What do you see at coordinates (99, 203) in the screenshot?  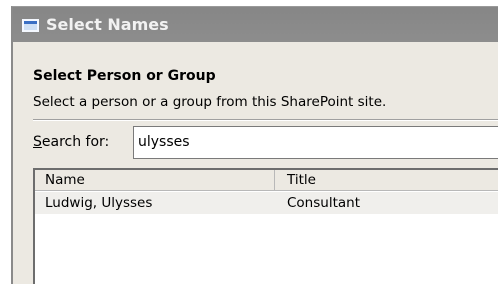 I see `result-name: Ludwig, Ulysses` at bounding box center [99, 203].